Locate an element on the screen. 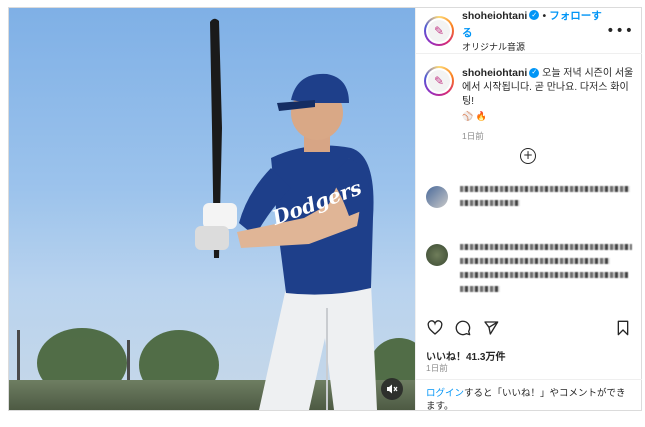 The width and height of the screenshot is (645, 427). username-link: shoheiohtani is located at coordinates (494, 16).